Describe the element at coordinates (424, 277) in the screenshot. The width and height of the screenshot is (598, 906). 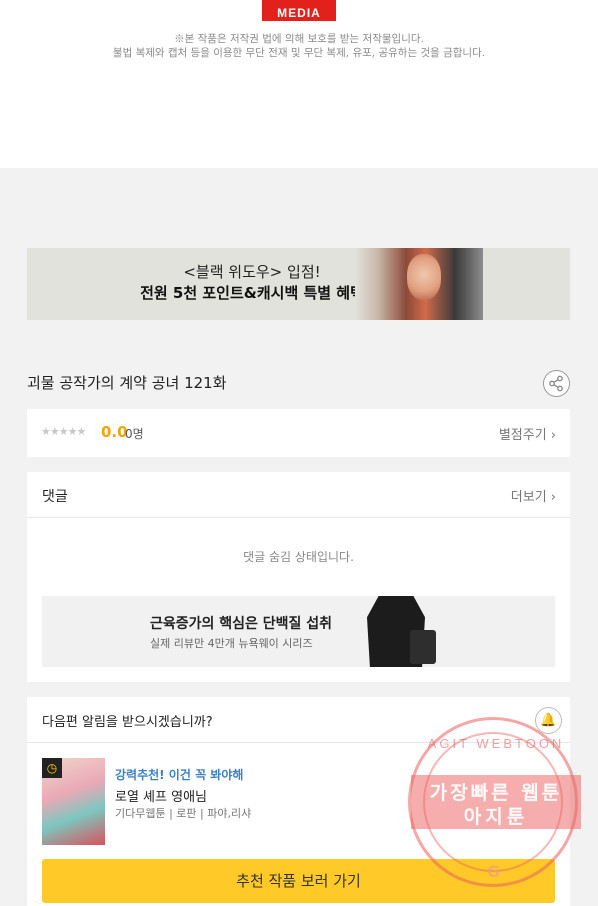
I see `promo-banner-face` at that location.